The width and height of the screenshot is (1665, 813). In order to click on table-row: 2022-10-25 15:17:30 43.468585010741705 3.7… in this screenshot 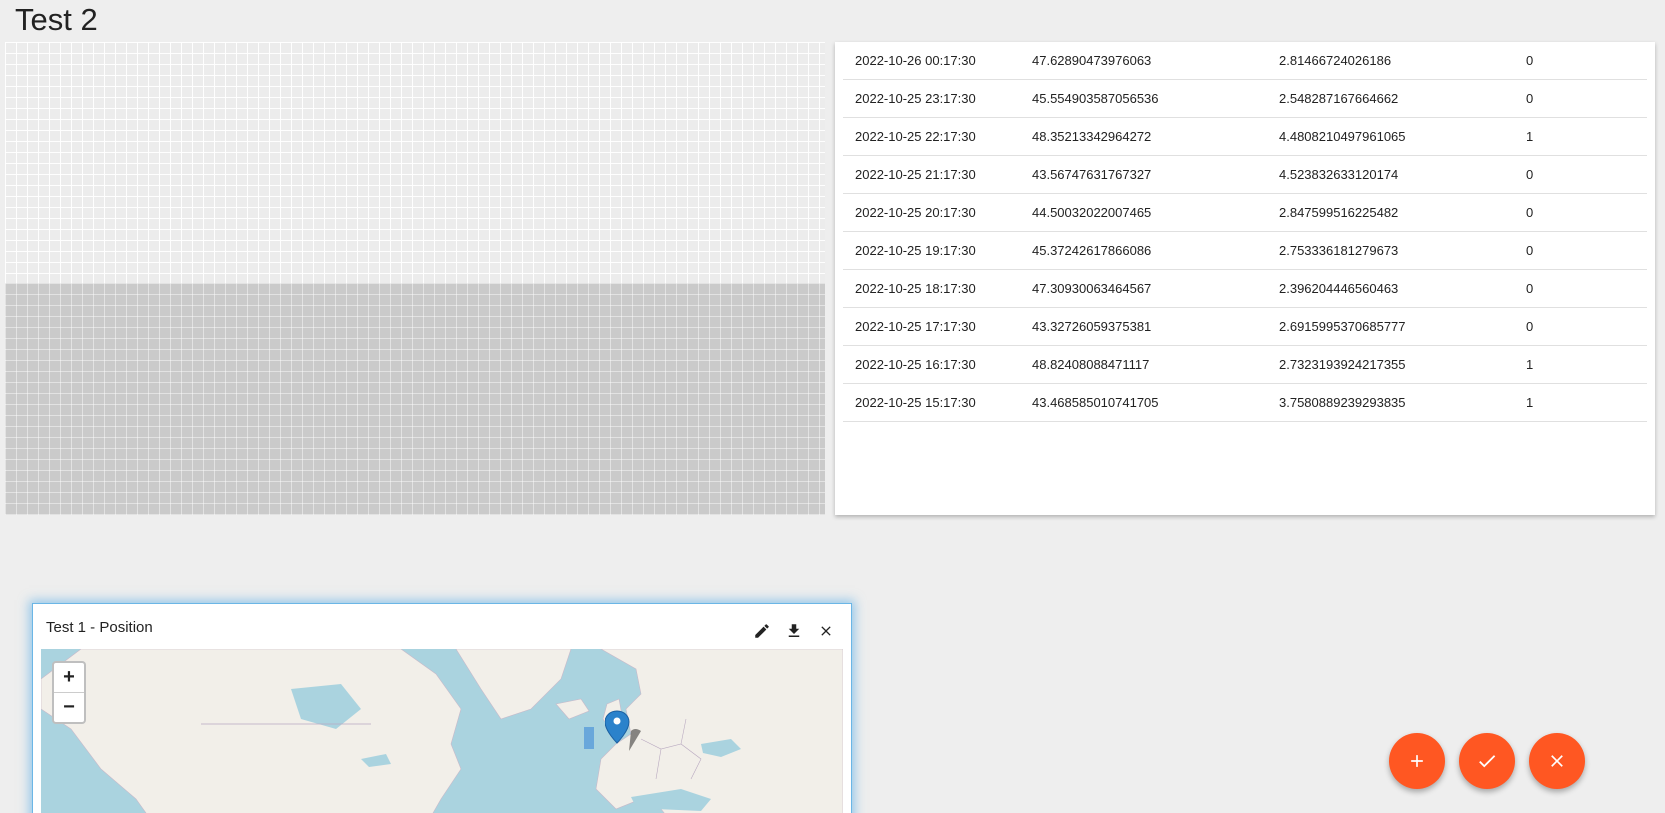, I will do `click(1245, 402)`.